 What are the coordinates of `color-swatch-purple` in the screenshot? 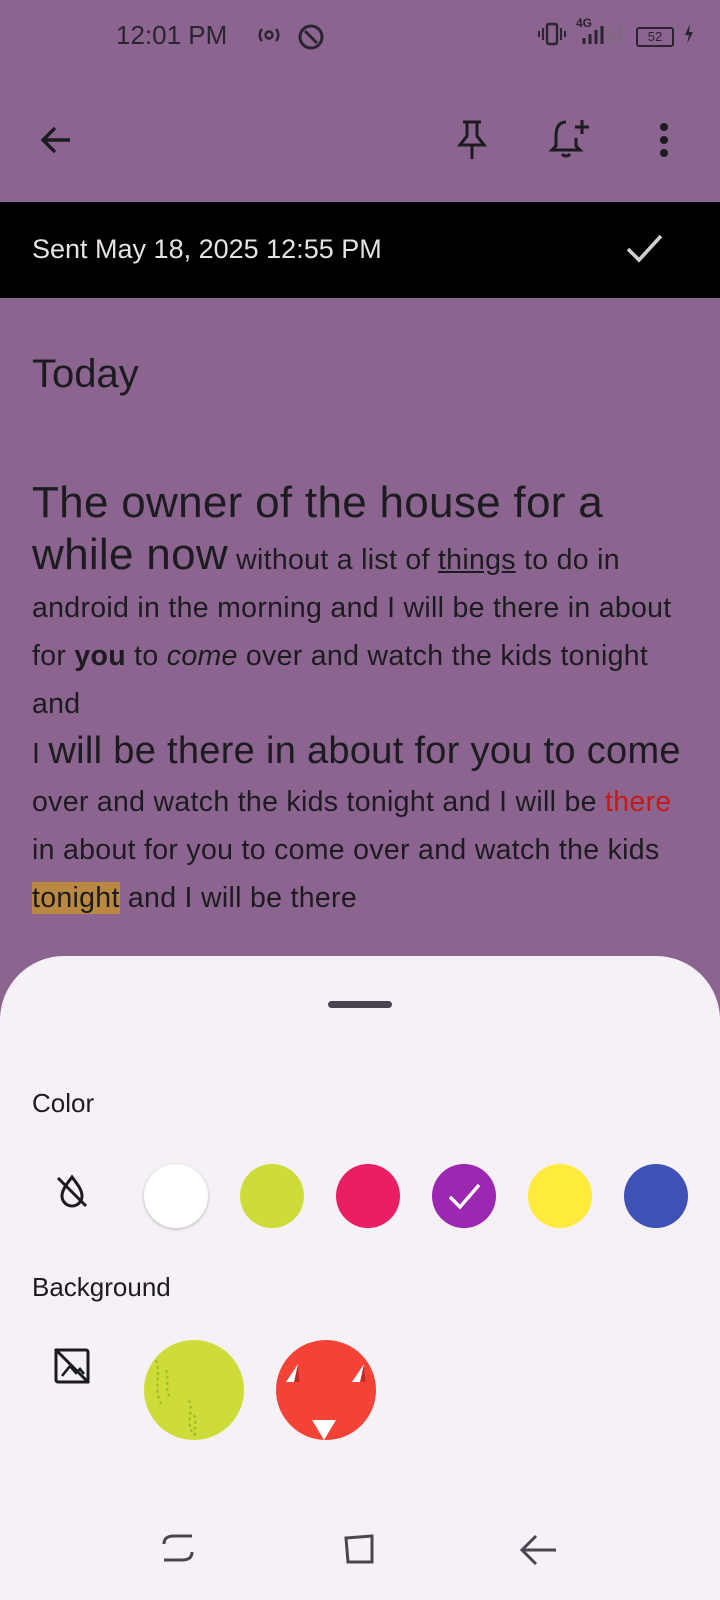 It's located at (464, 1196).